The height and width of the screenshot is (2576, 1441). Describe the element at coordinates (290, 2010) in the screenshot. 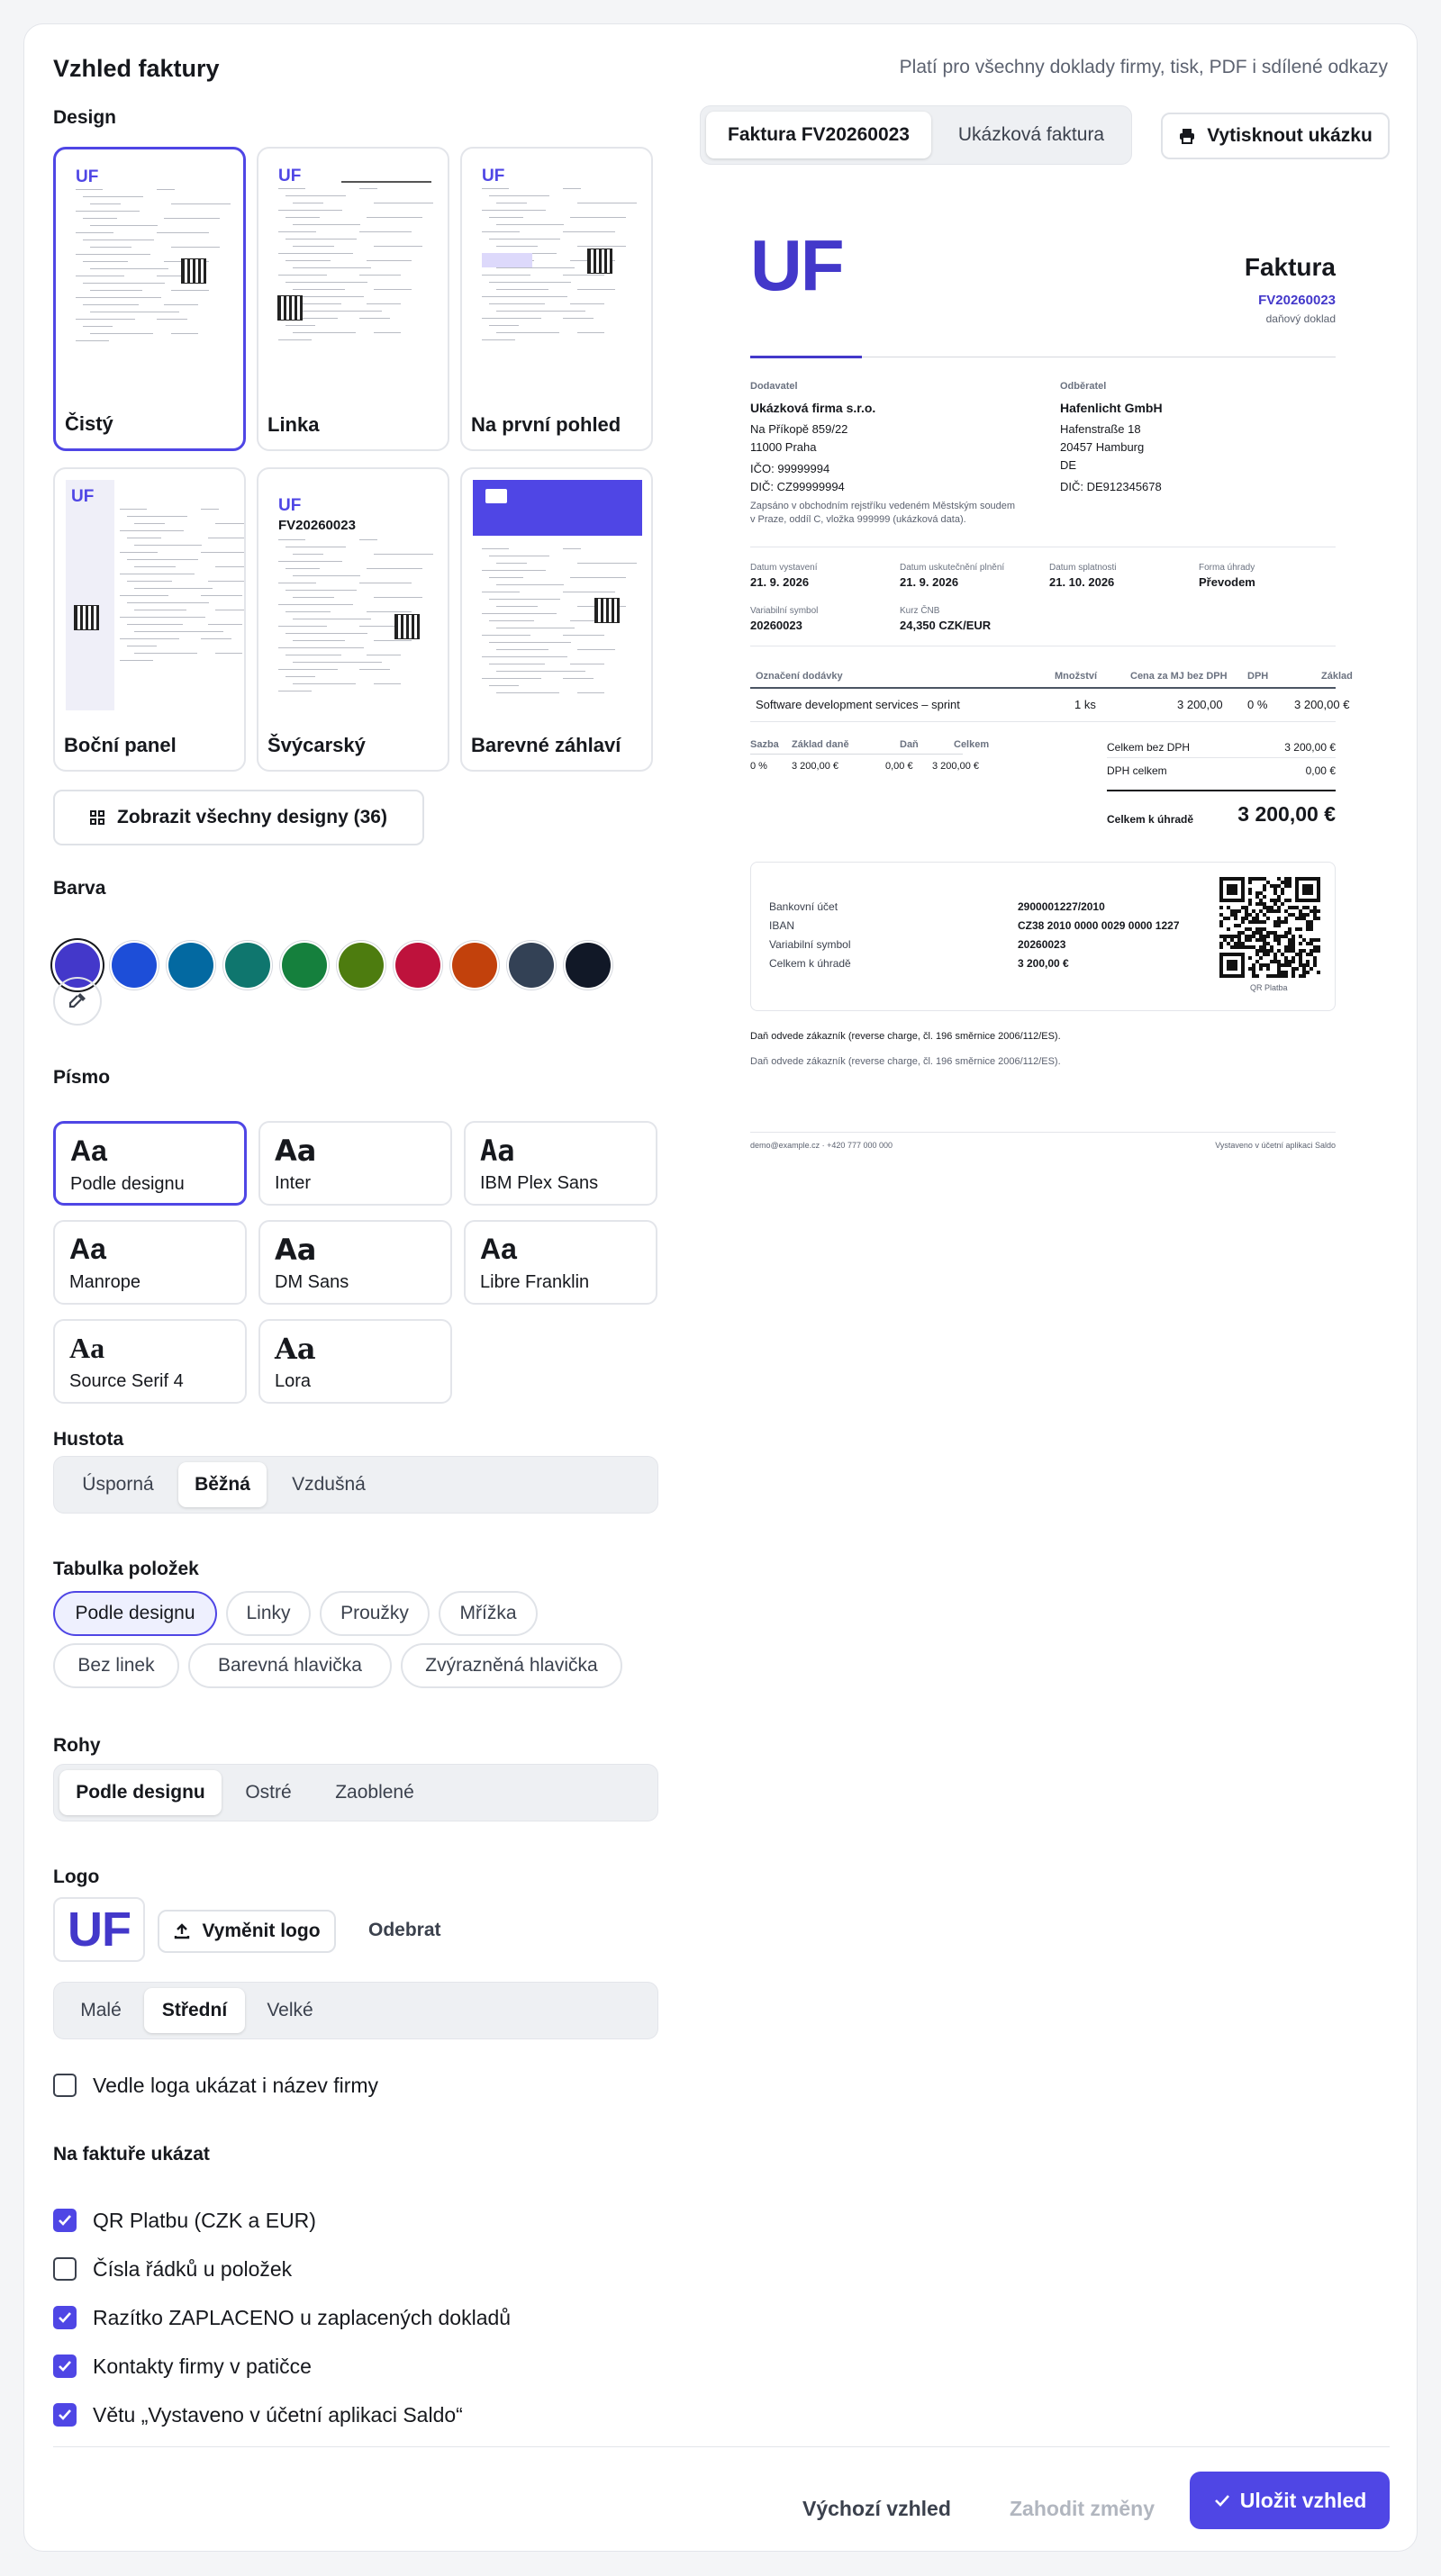

I see `logo-size-large: Velké` at that location.